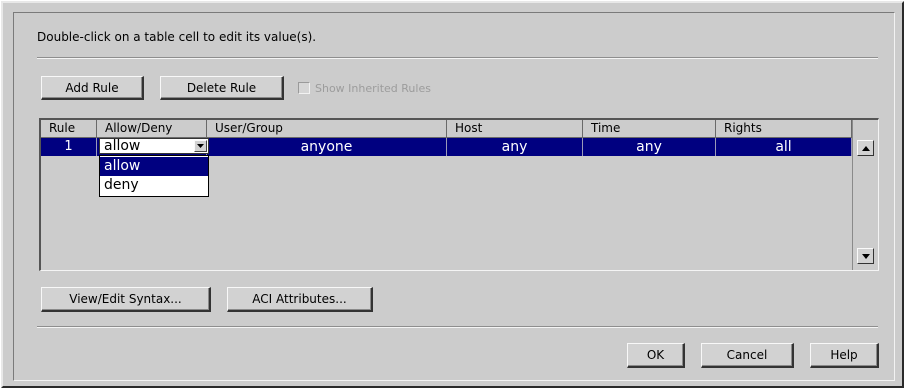  Describe the element at coordinates (457, 327) in the screenshot. I see `bottom-separator` at that location.